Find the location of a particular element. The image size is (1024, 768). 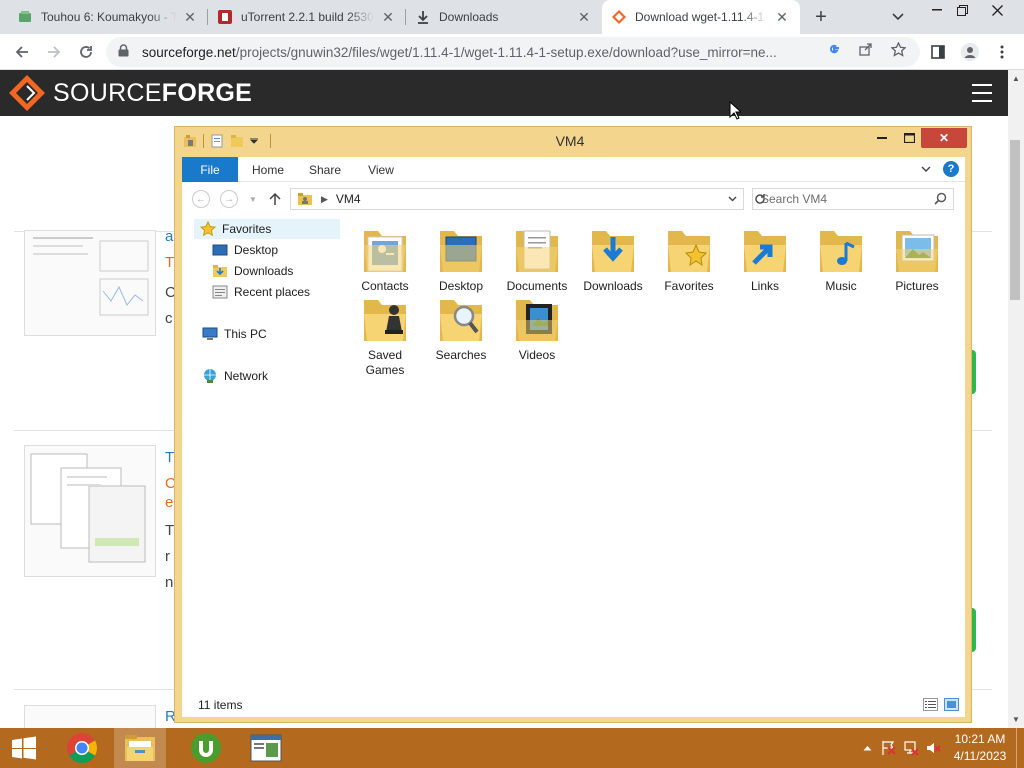

bookmark-star-icon is located at coordinates (898, 49).